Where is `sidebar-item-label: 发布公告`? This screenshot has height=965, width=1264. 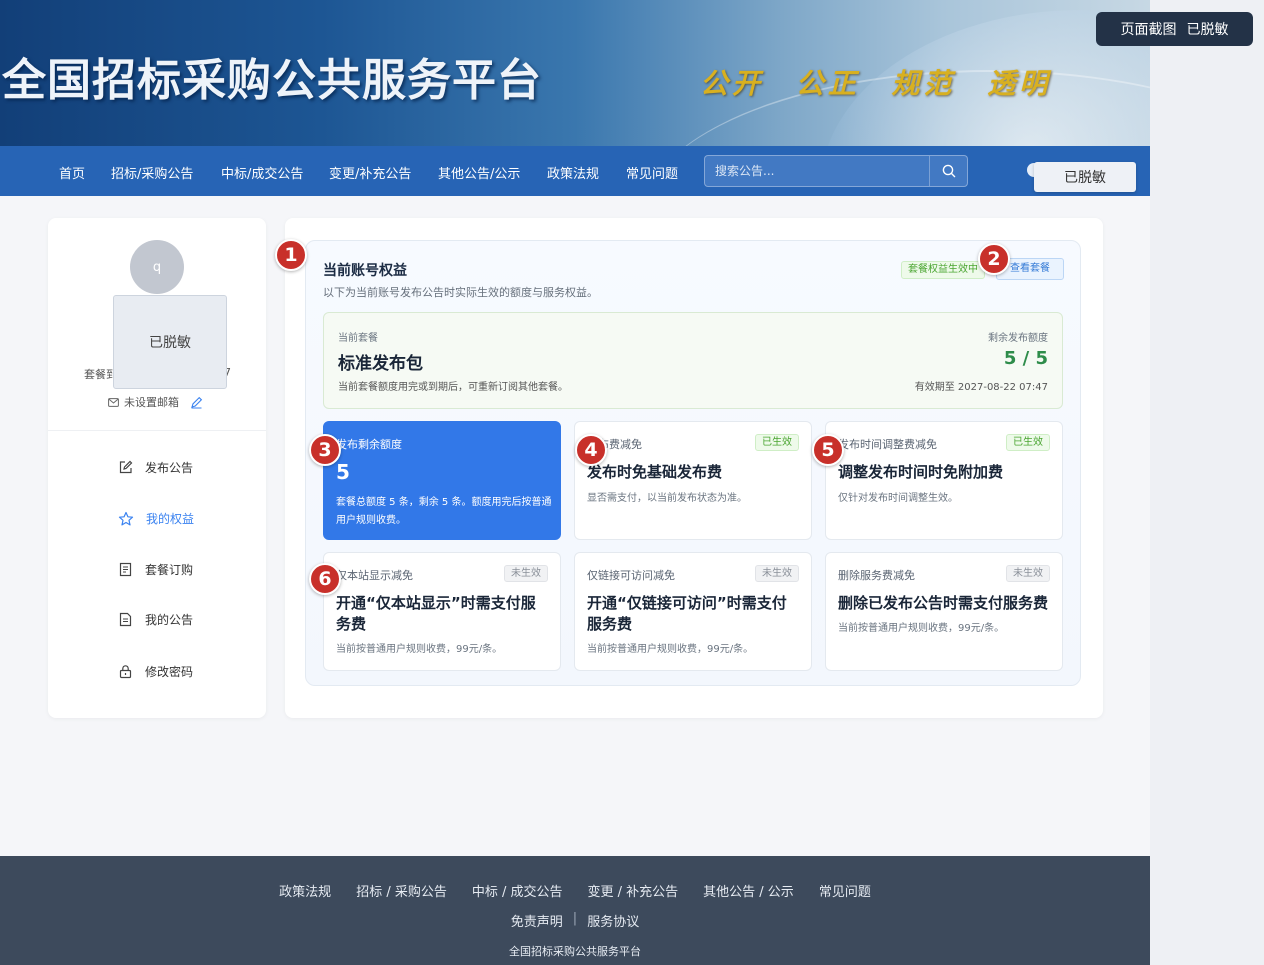 sidebar-item-label: 发布公告 is located at coordinates (169, 468).